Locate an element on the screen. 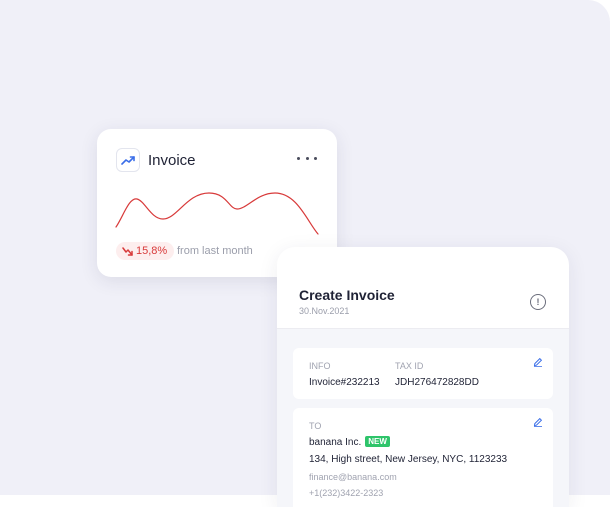  email: finance@banana.com is located at coordinates (353, 477).